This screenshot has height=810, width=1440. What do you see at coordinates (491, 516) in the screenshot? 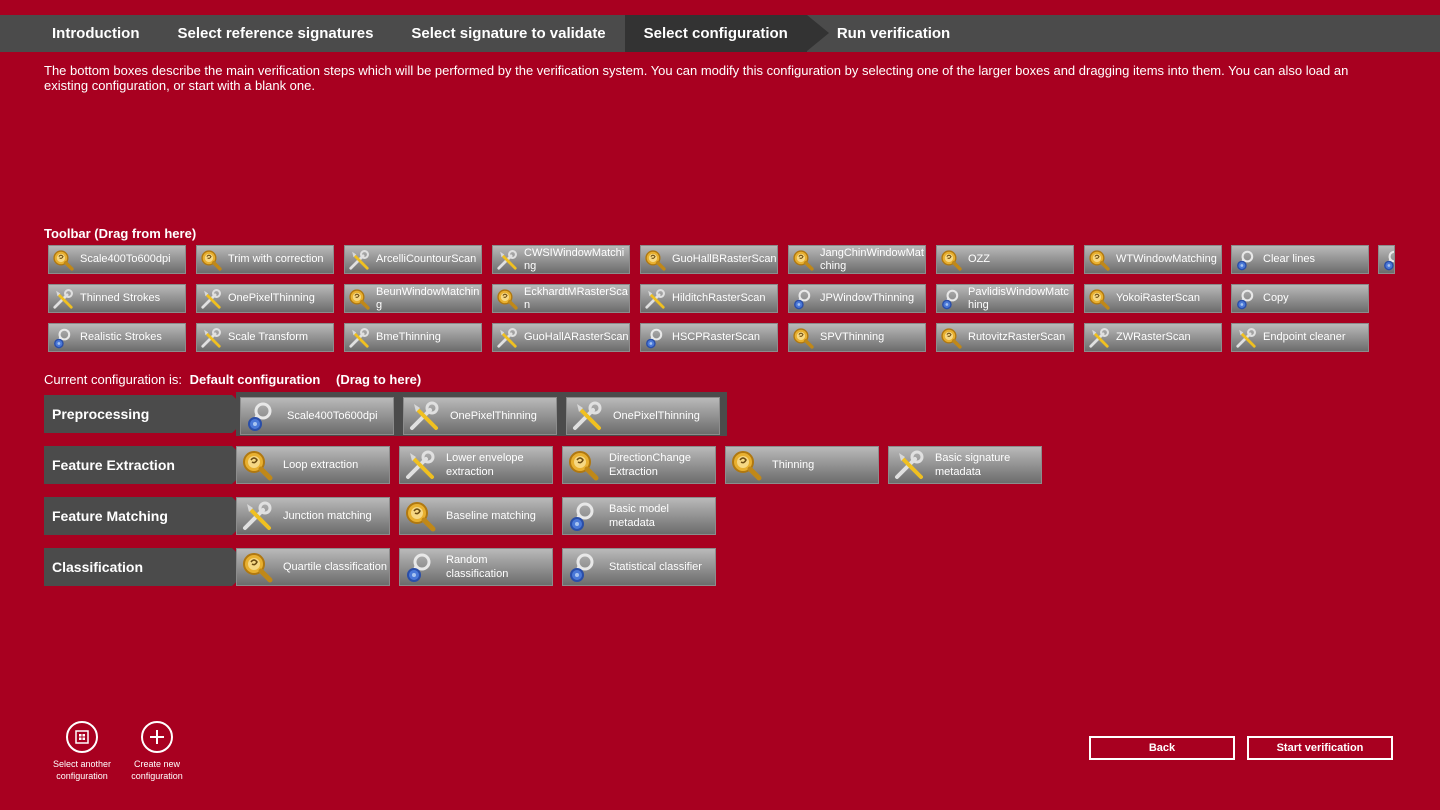
I see `stage-item-label: Baseline matching` at bounding box center [491, 516].